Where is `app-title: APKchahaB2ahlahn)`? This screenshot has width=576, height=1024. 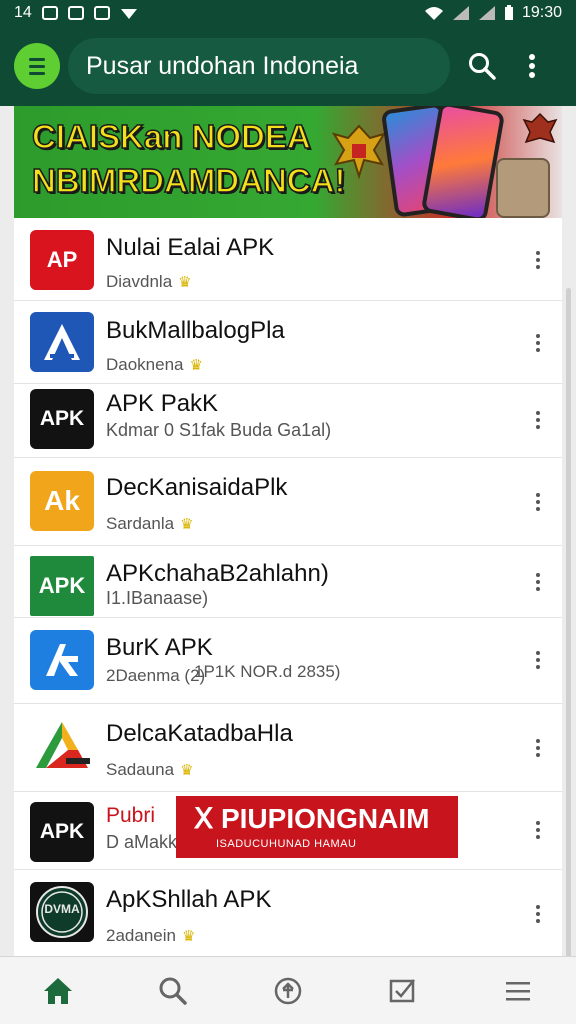
app-title: APKchahaB2ahlahn) is located at coordinates (217, 573).